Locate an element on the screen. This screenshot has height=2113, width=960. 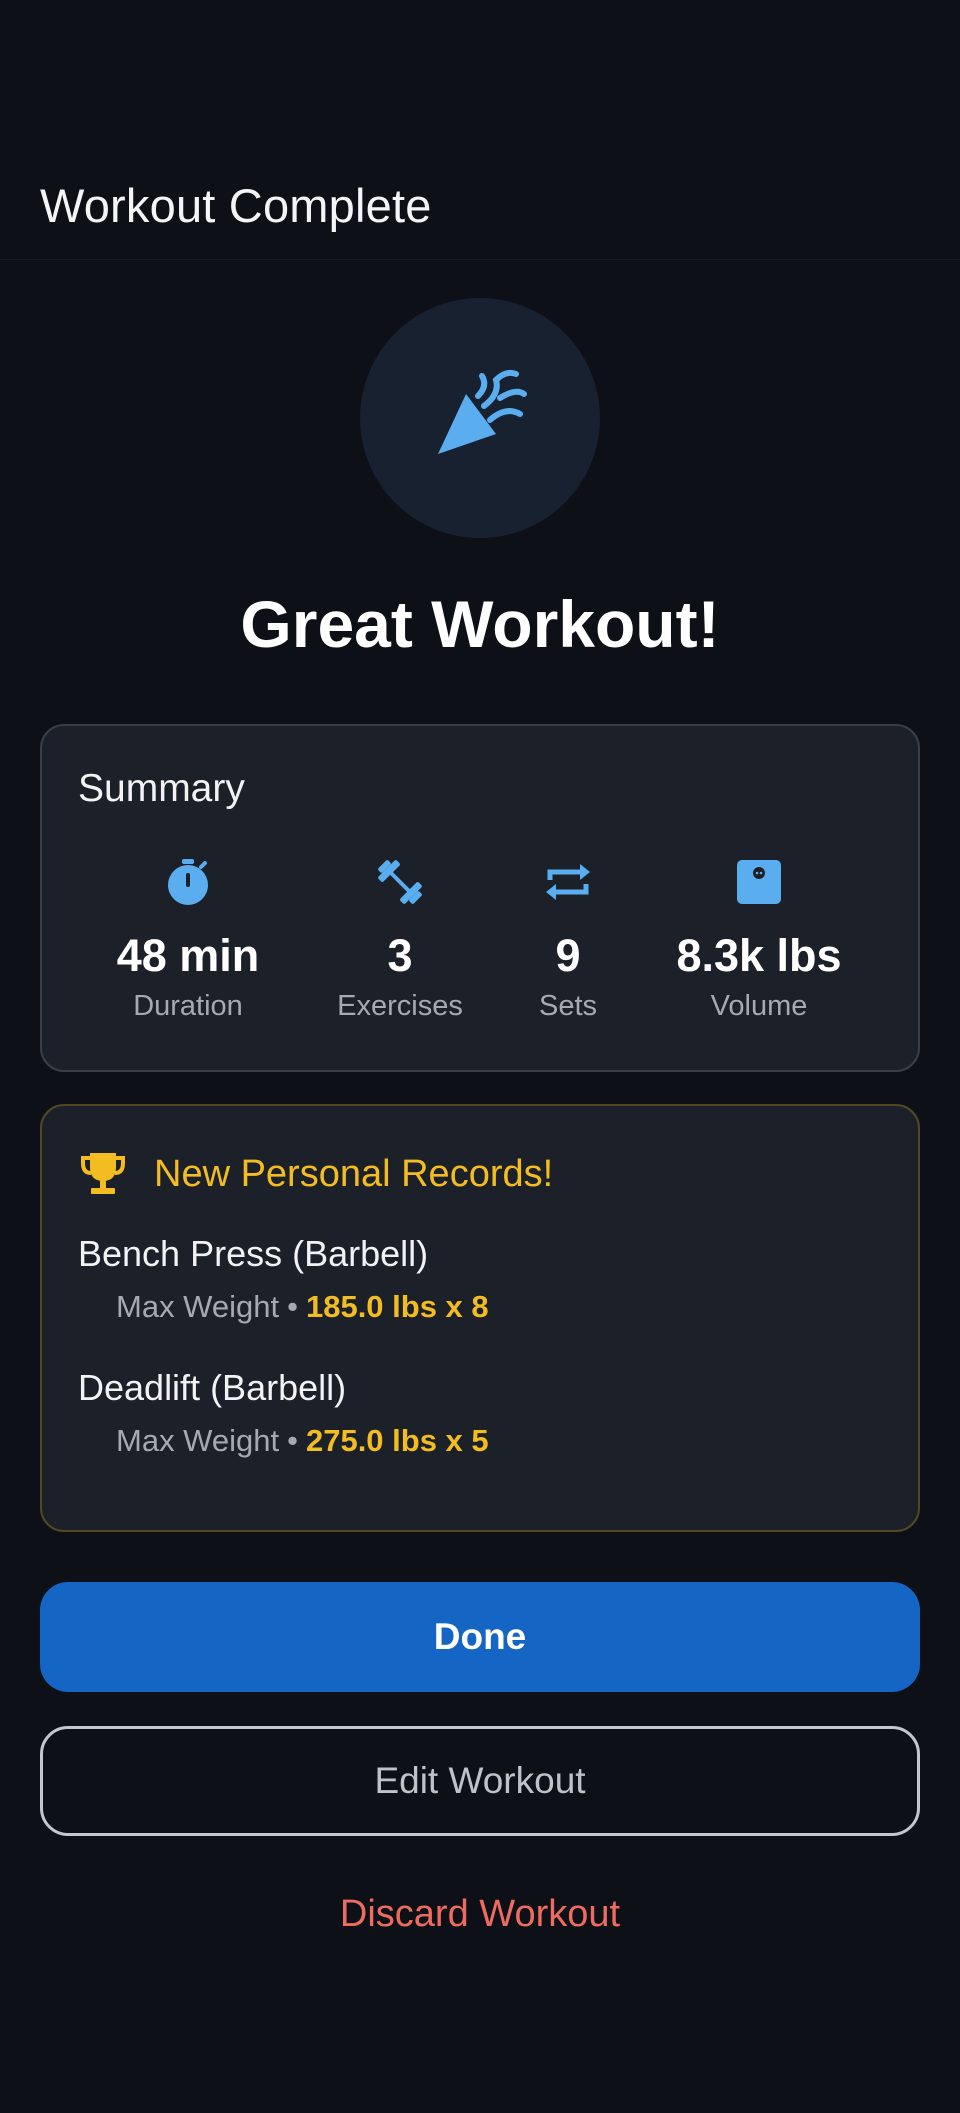
records-title: New Personal Records! is located at coordinates (354, 1174).